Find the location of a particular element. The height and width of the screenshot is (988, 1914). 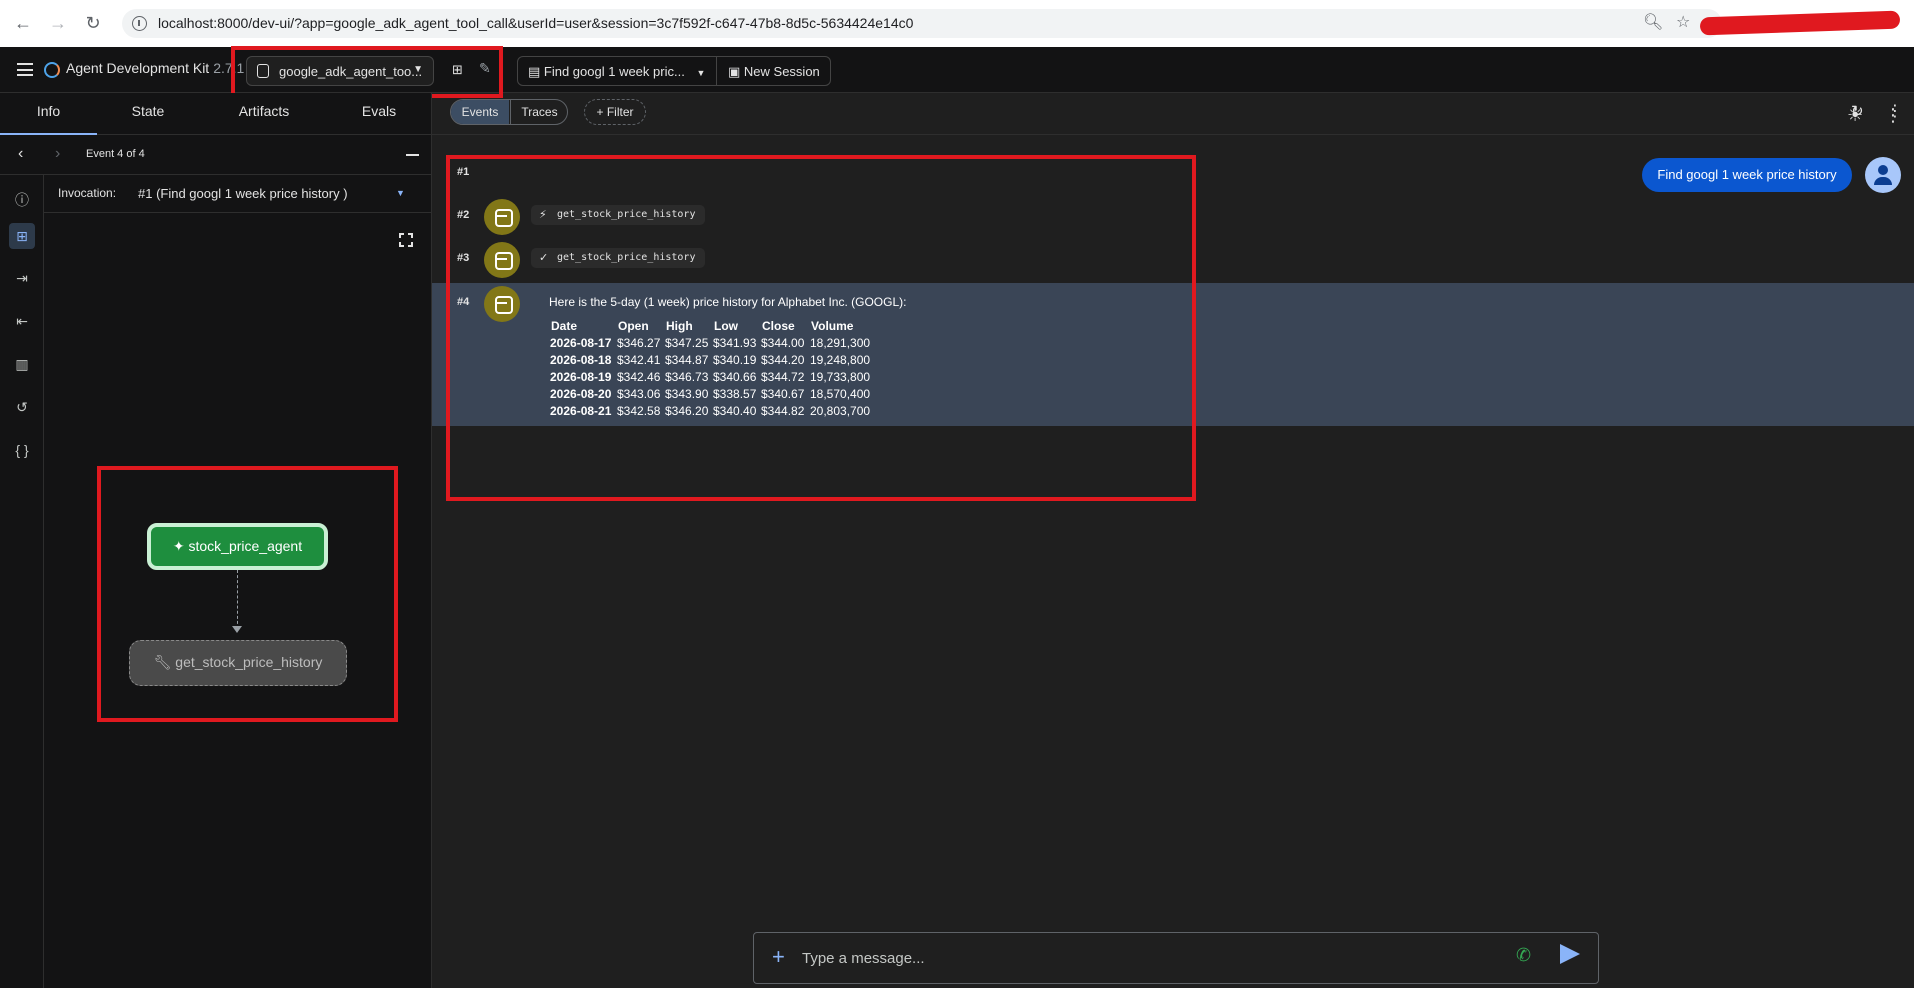

detail-rail: ⓘ ⊞ ⇥ ⇤ ▥ ↺ { } is located at coordinates (22, 581).